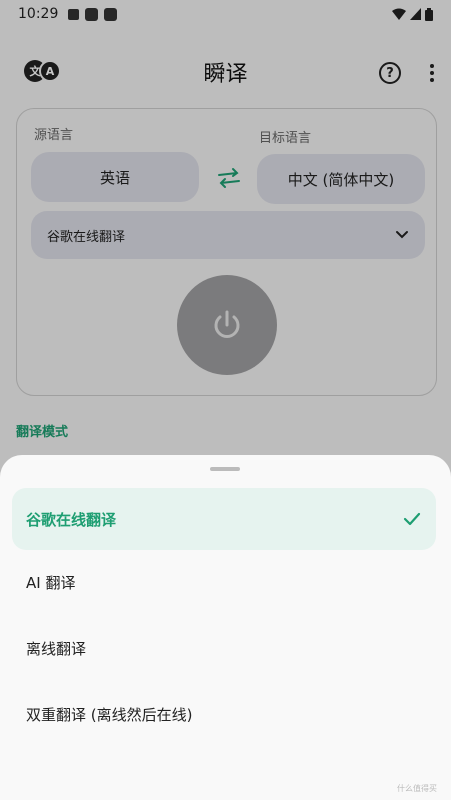 Image resolution: width=451 pixels, height=800 pixels. Describe the element at coordinates (225, 469) in the screenshot. I see `drag-handle` at that location.